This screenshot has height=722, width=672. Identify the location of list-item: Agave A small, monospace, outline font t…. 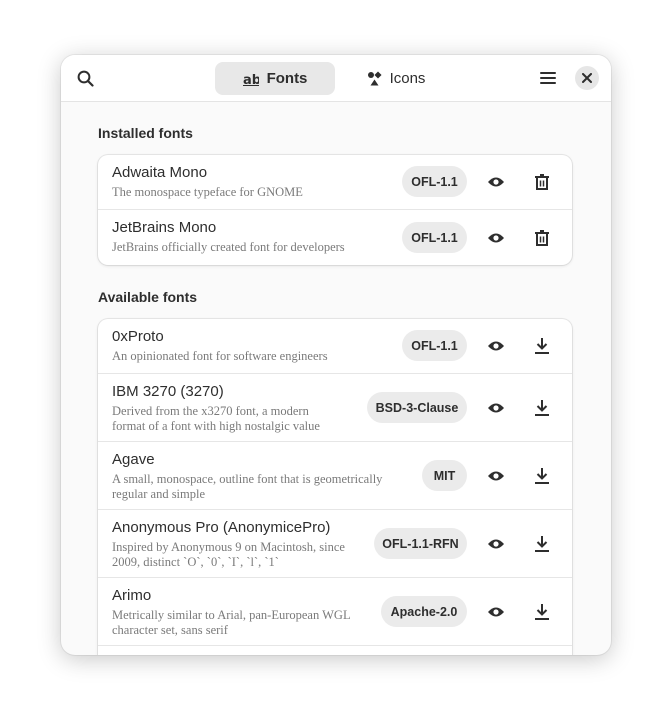
(335, 476).